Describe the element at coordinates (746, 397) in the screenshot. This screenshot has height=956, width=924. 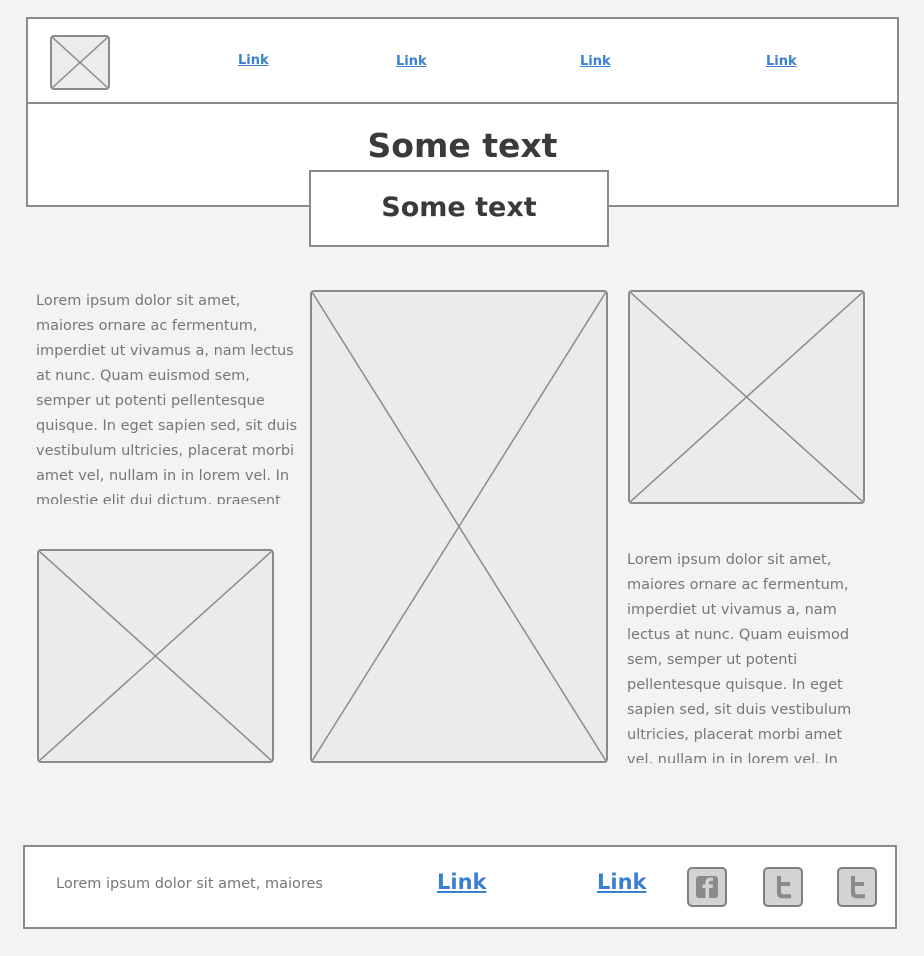
I see `right-image-placeholder-icon` at that location.